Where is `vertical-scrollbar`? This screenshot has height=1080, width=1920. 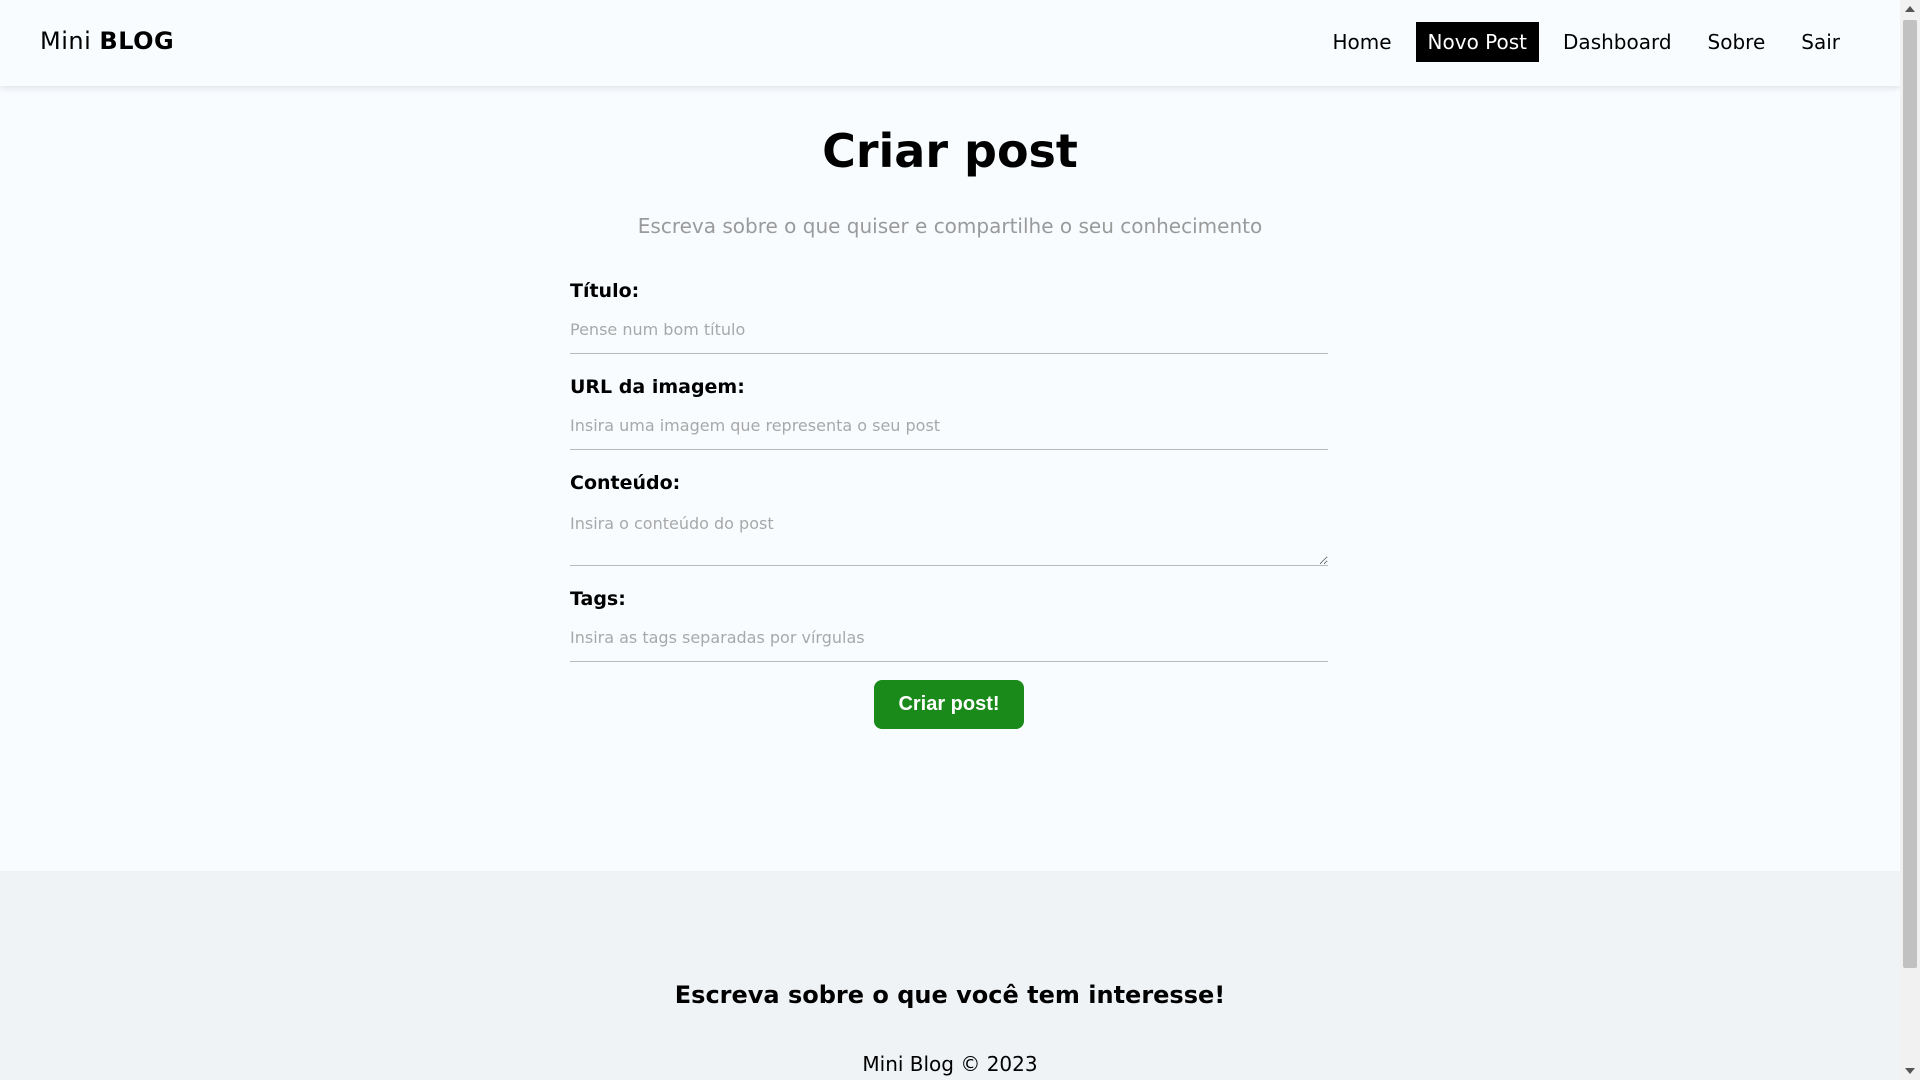 vertical-scrollbar is located at coordinates (1910, 540).